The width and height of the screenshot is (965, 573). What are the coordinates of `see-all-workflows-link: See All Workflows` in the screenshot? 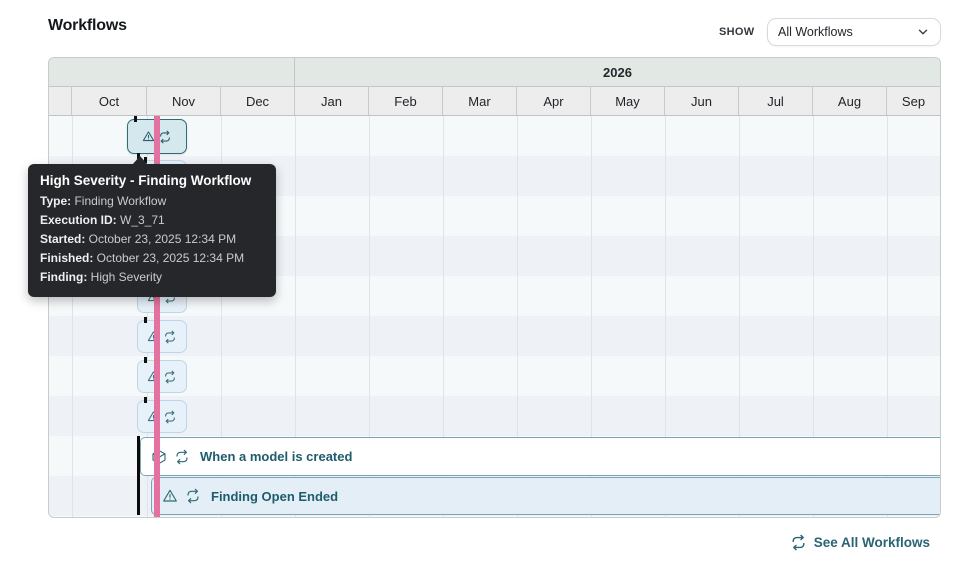 It's located at (860, 542).